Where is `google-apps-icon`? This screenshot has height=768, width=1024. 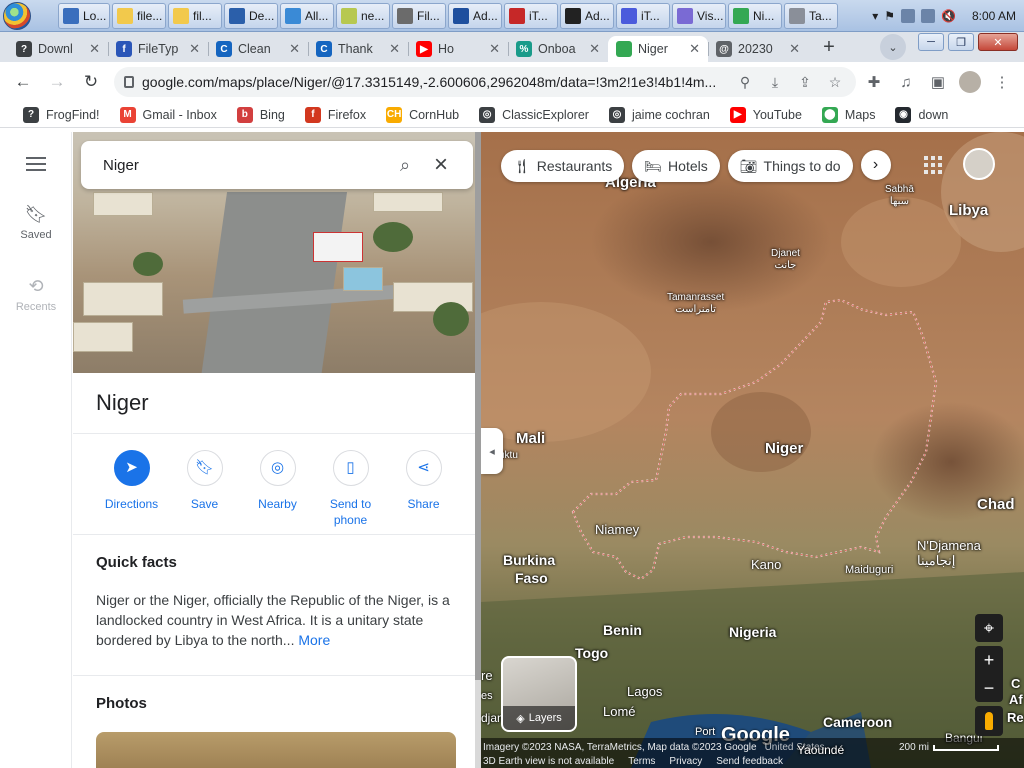
google-apps-icon is located at coordinates (933, 165).